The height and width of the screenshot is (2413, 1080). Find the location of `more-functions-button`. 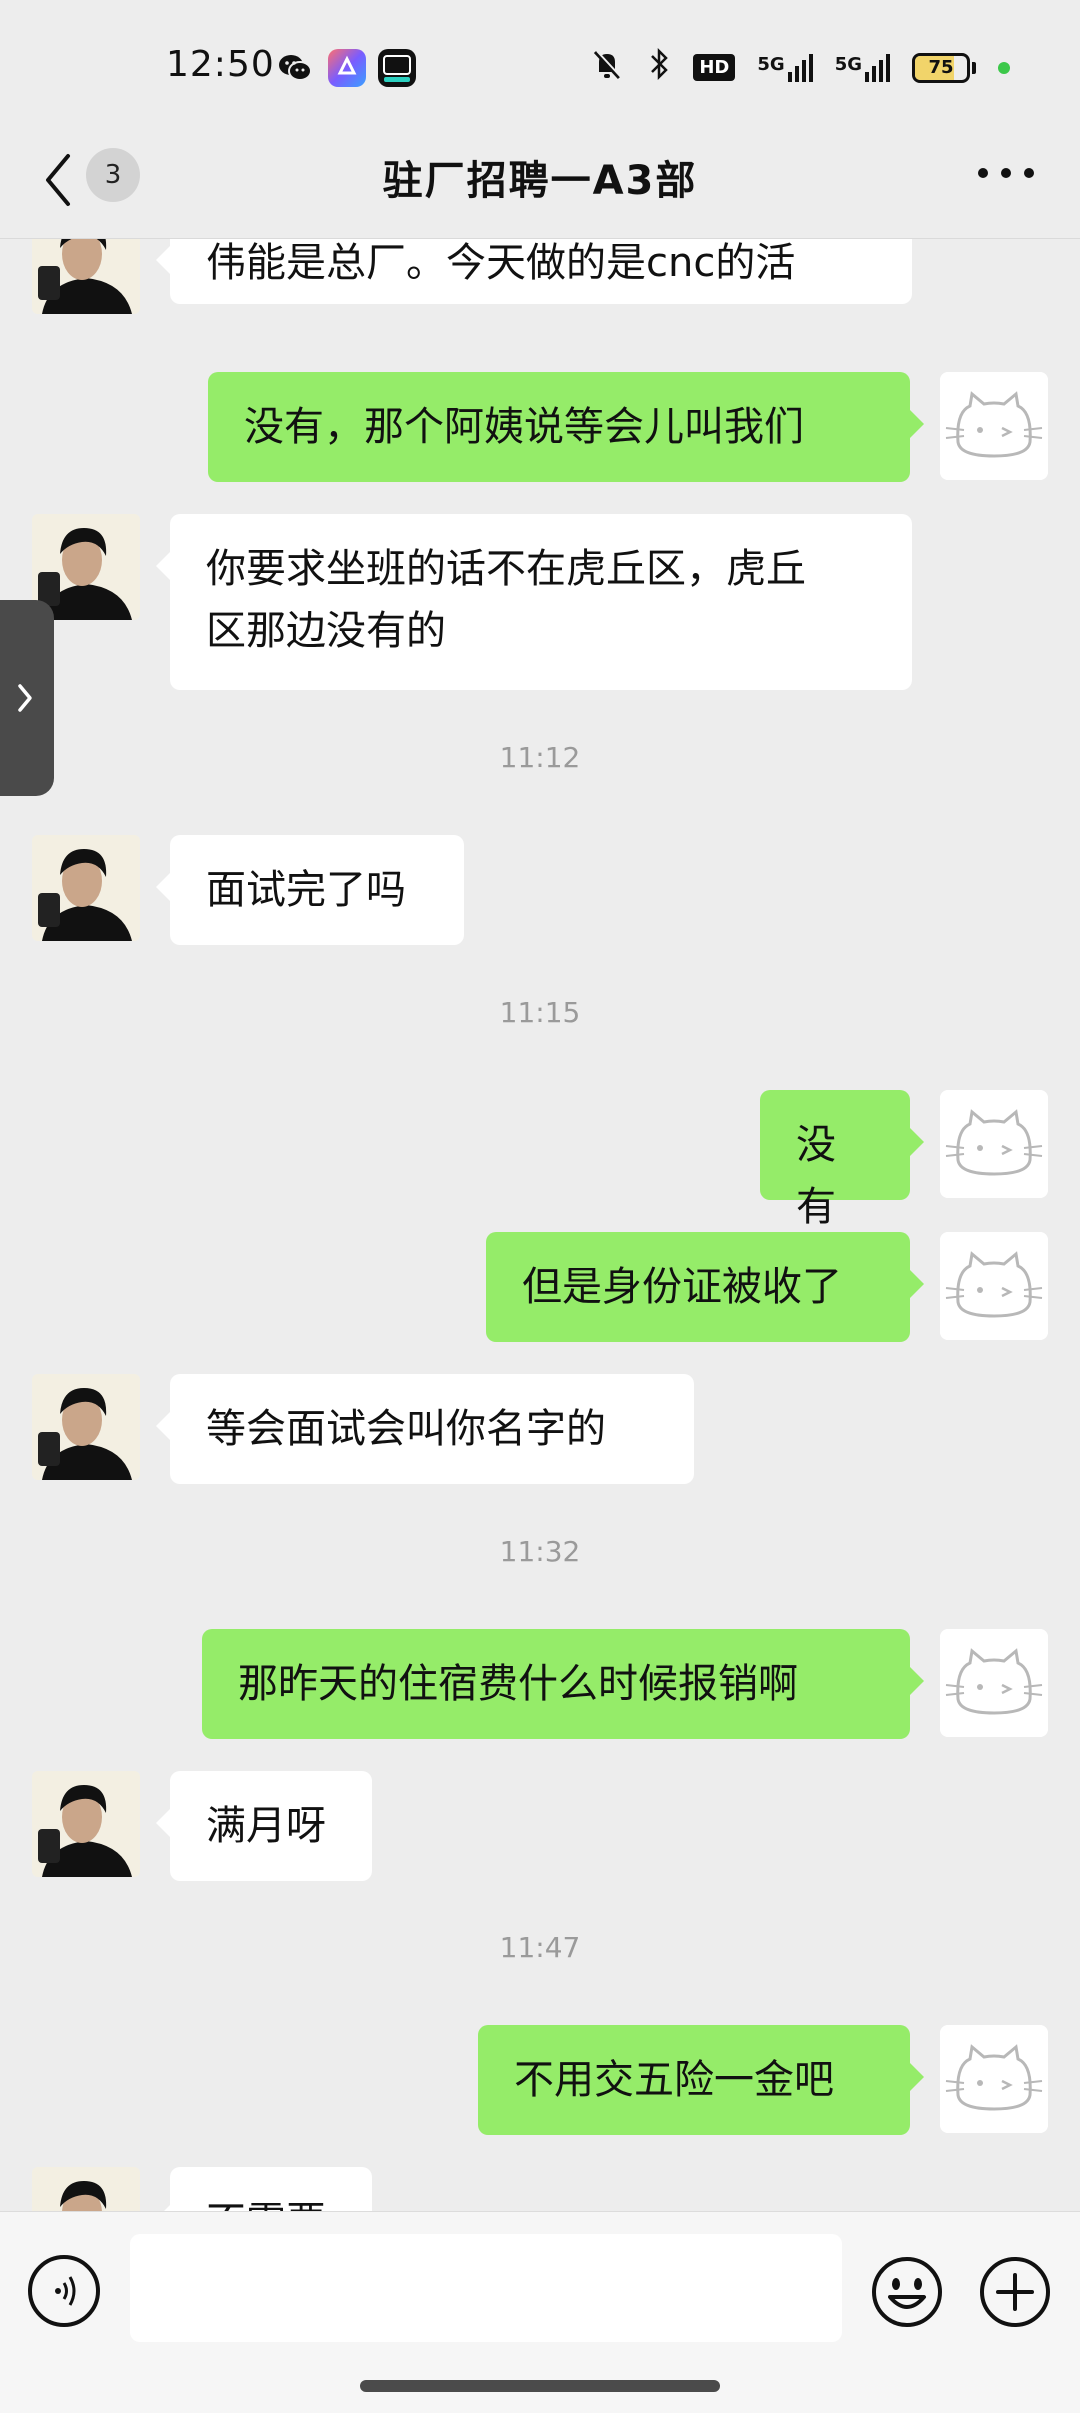

more-functions-button is located at coordinates (1015, 2292).